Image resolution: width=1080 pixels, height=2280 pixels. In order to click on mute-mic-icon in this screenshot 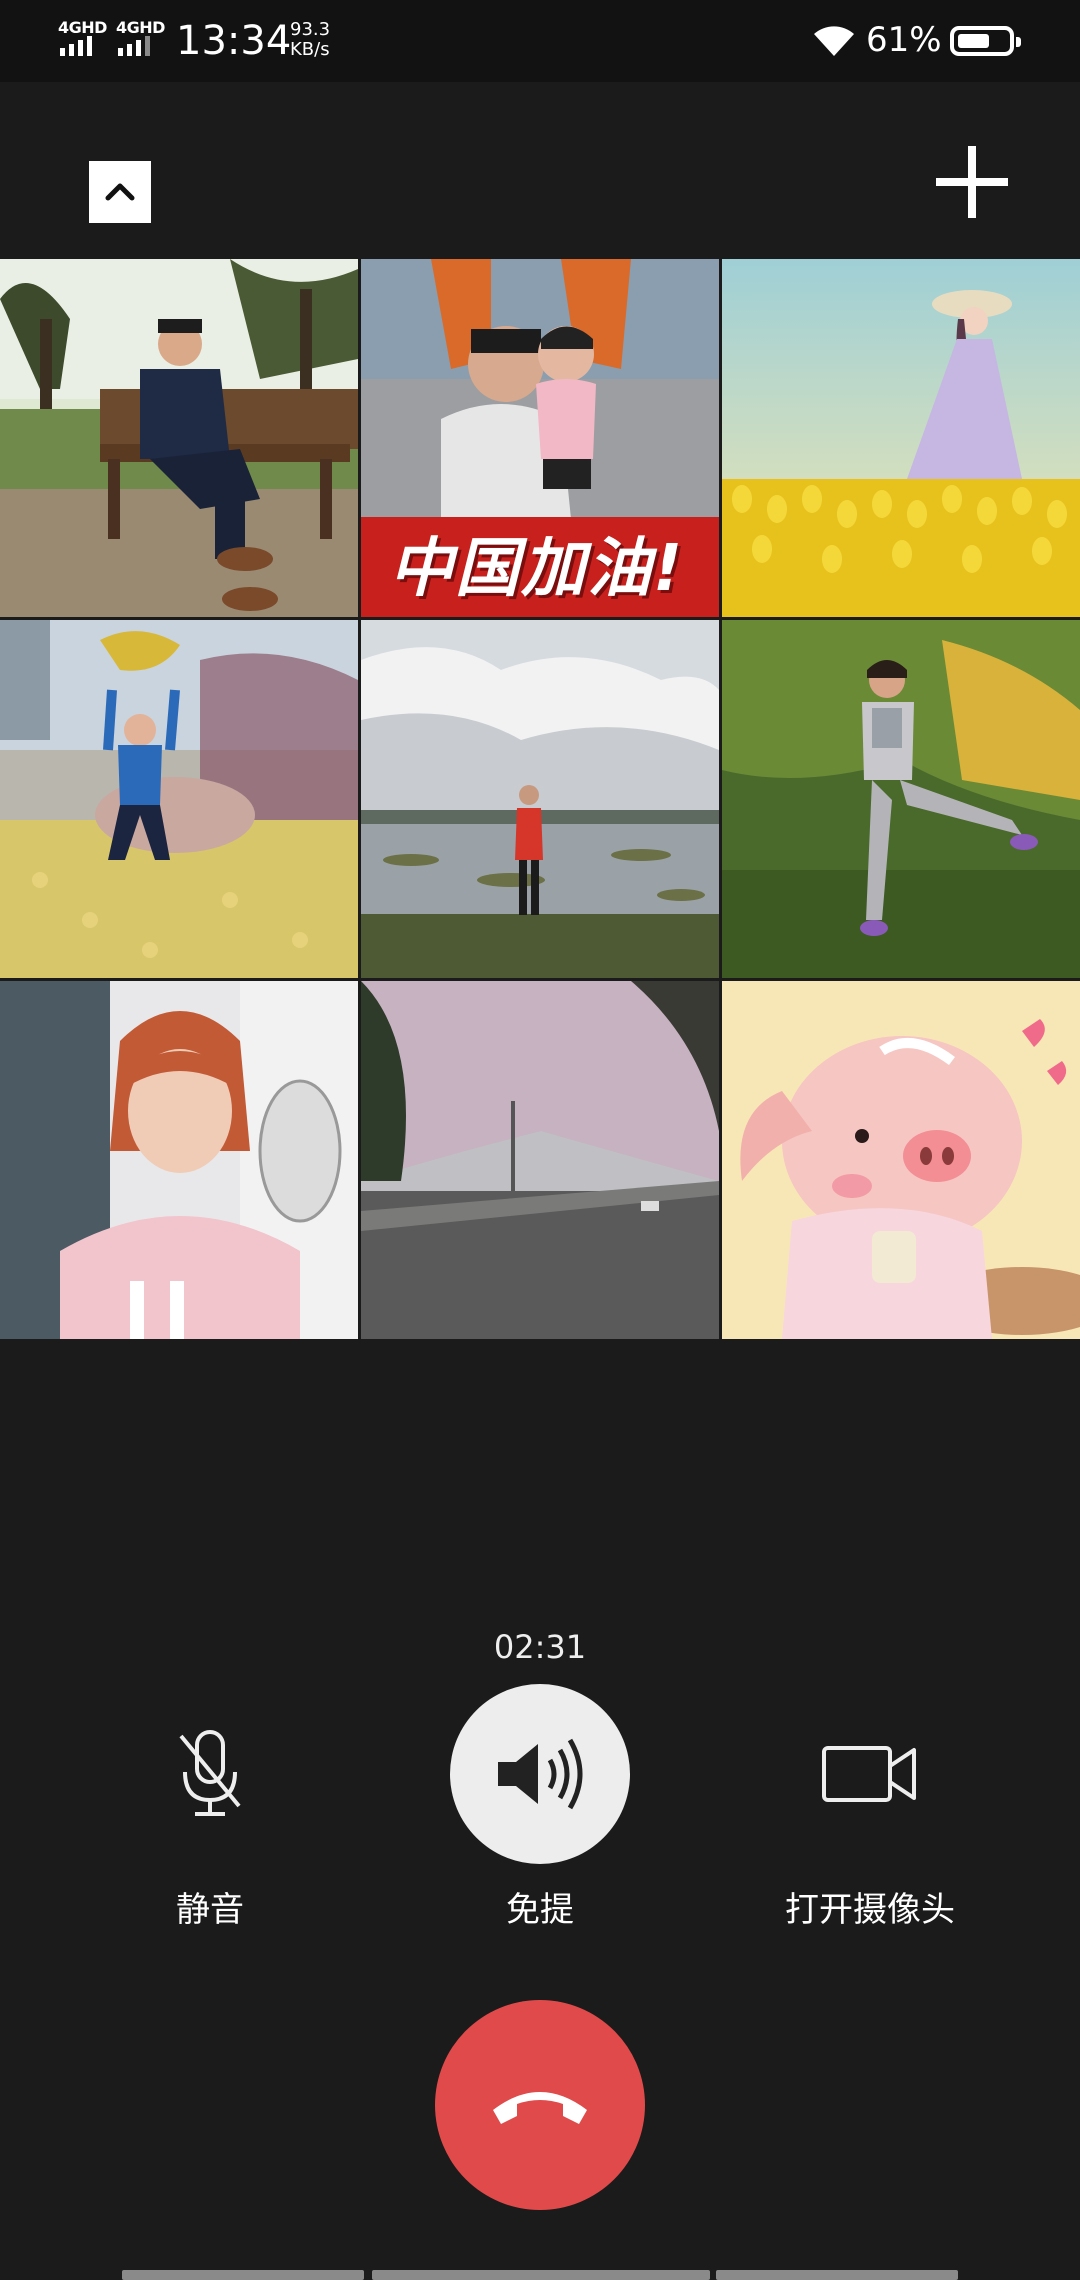, I will do `click(210, 1773)`.